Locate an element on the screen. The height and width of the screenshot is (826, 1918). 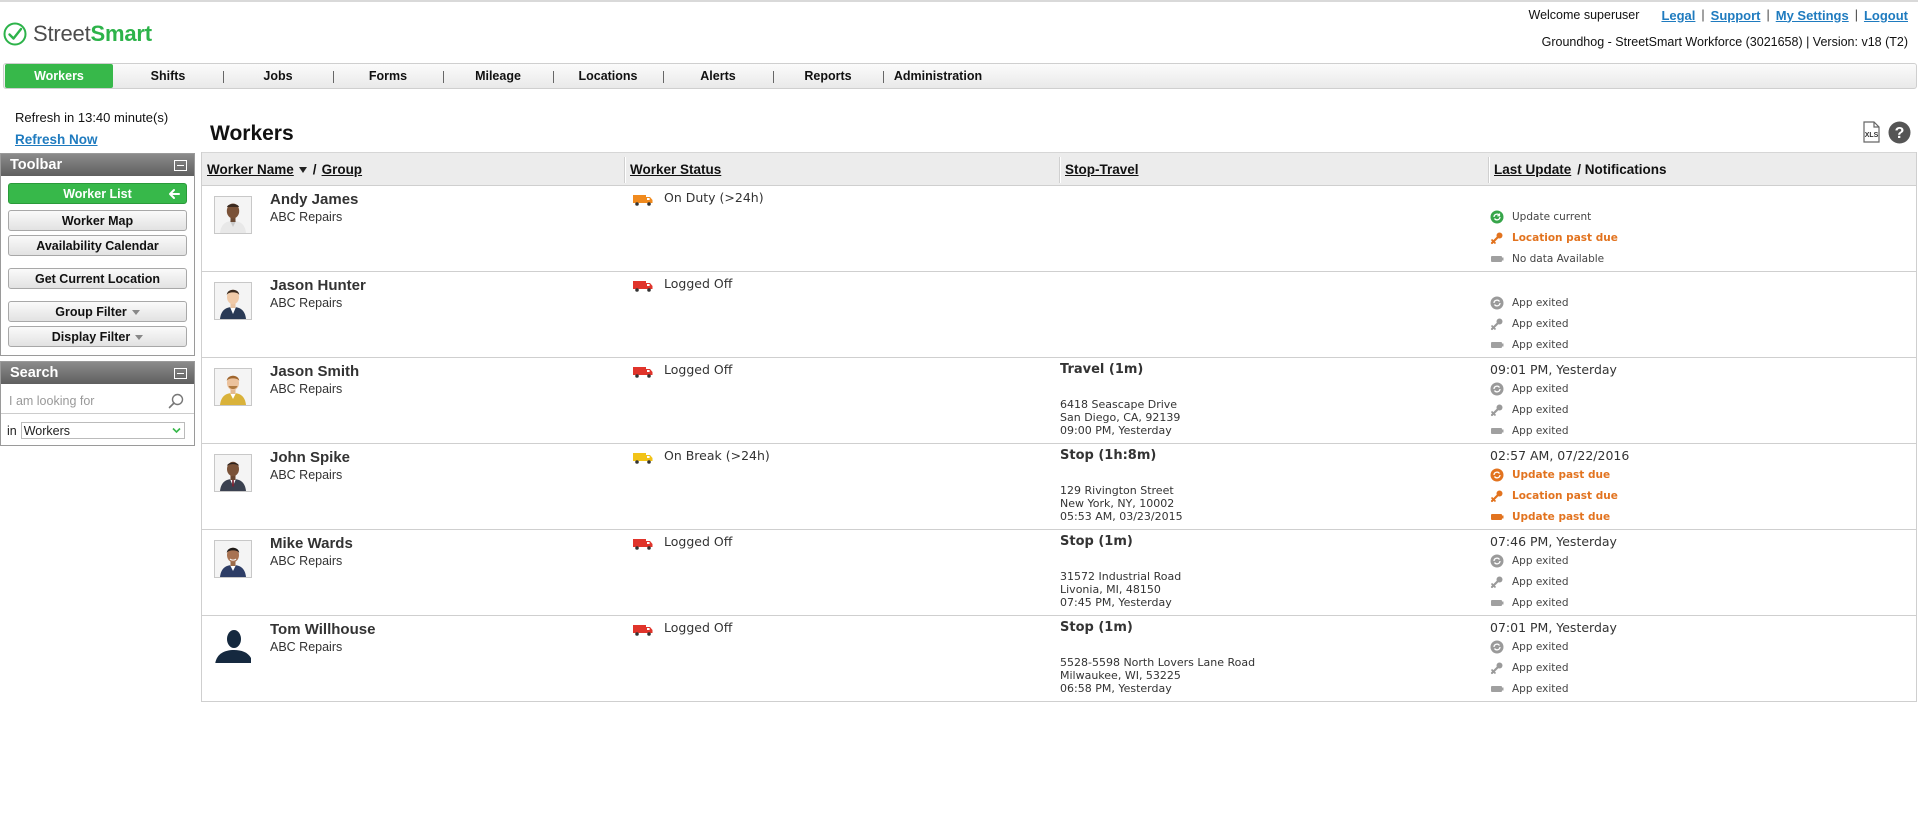
sort-stop-travel-link: Stop-Travel is located at coordinates (1102, 169).